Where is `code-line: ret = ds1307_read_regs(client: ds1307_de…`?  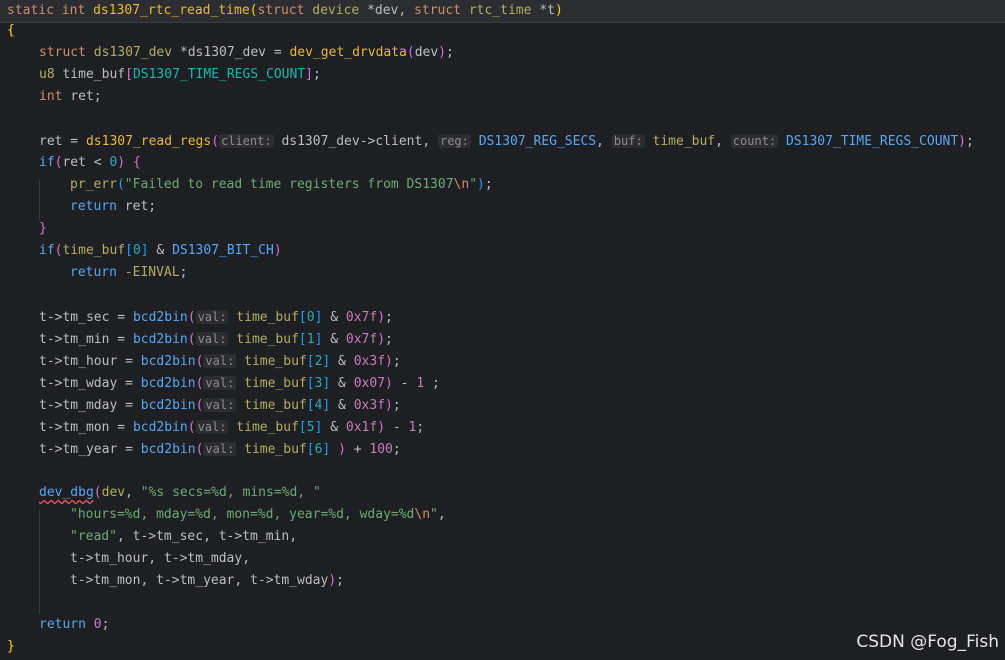 code-line: ret = ds1307_read_regs(client: ds1307_de… is located at coordinates (502, 141).